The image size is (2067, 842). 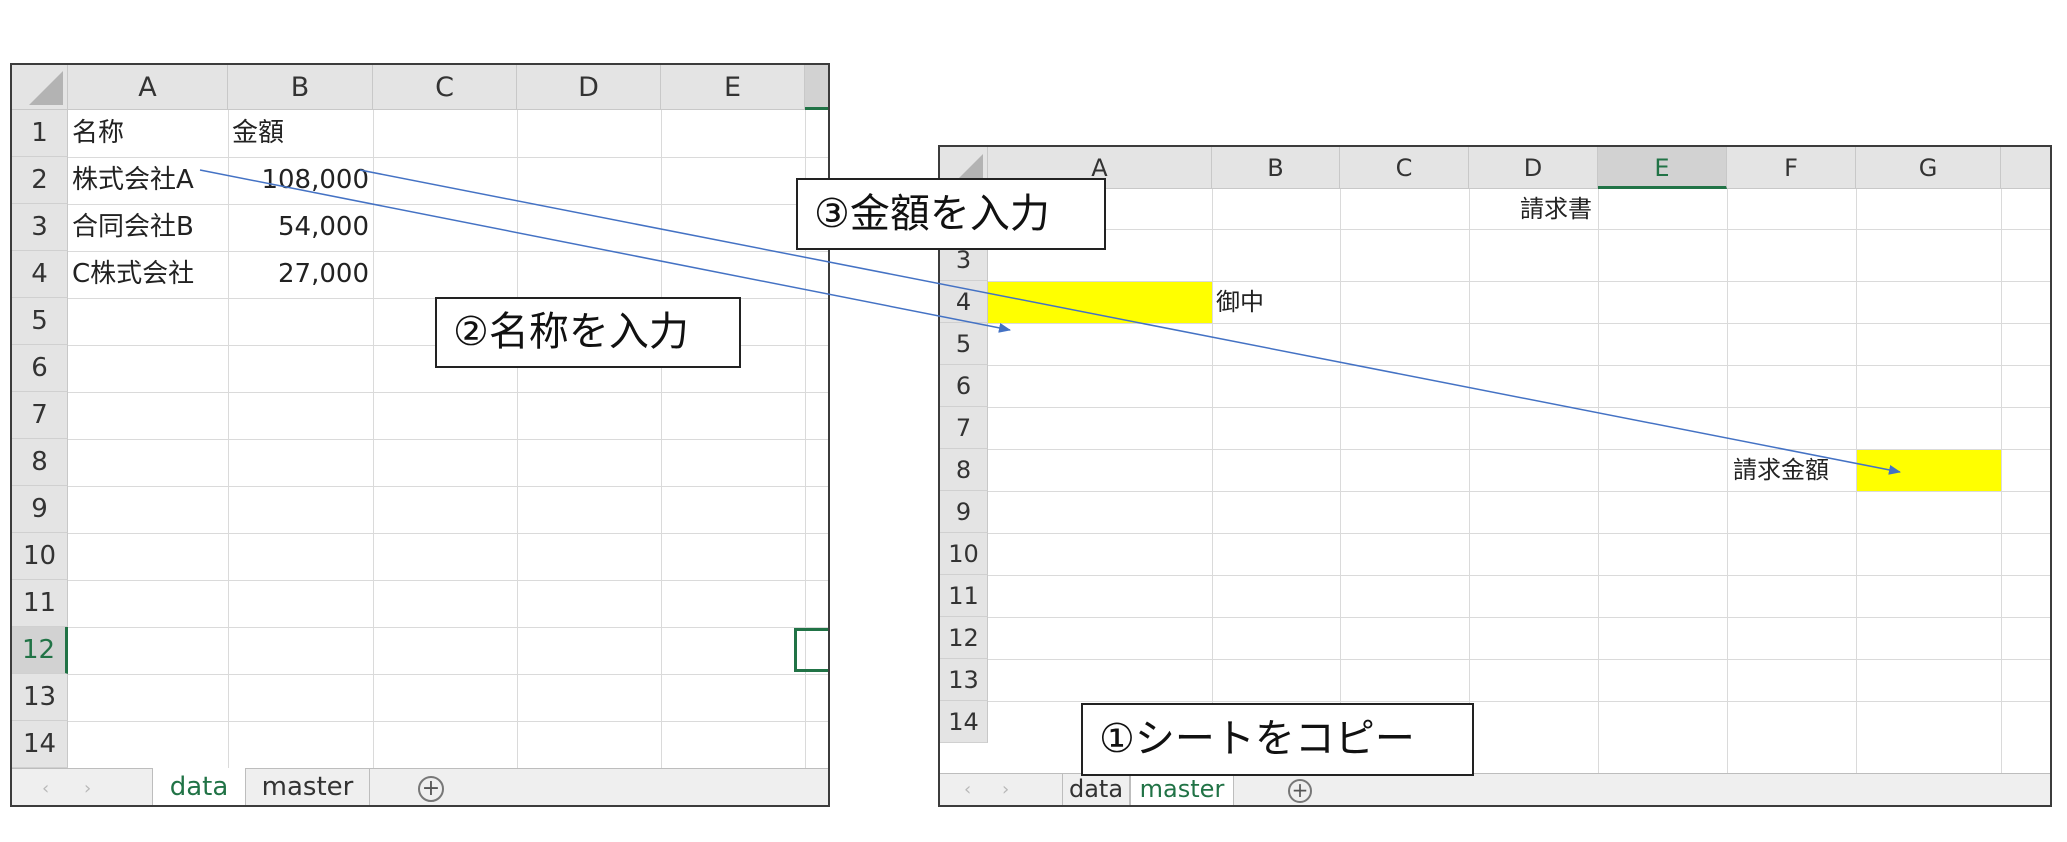 What do you see at coordinates (40, 227) in the screenshot?
I see `row-header-3: 3` at bounding box center [40, 227].